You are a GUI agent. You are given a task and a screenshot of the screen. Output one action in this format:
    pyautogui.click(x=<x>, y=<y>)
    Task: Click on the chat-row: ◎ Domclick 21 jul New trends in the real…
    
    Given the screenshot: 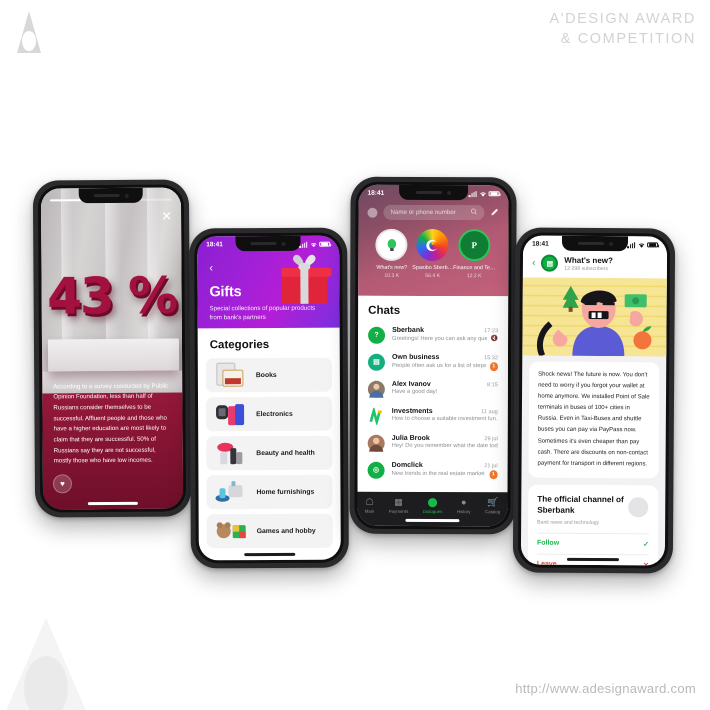 What is the action you would take?
    pyautogui.click(x=433, y=470)
    